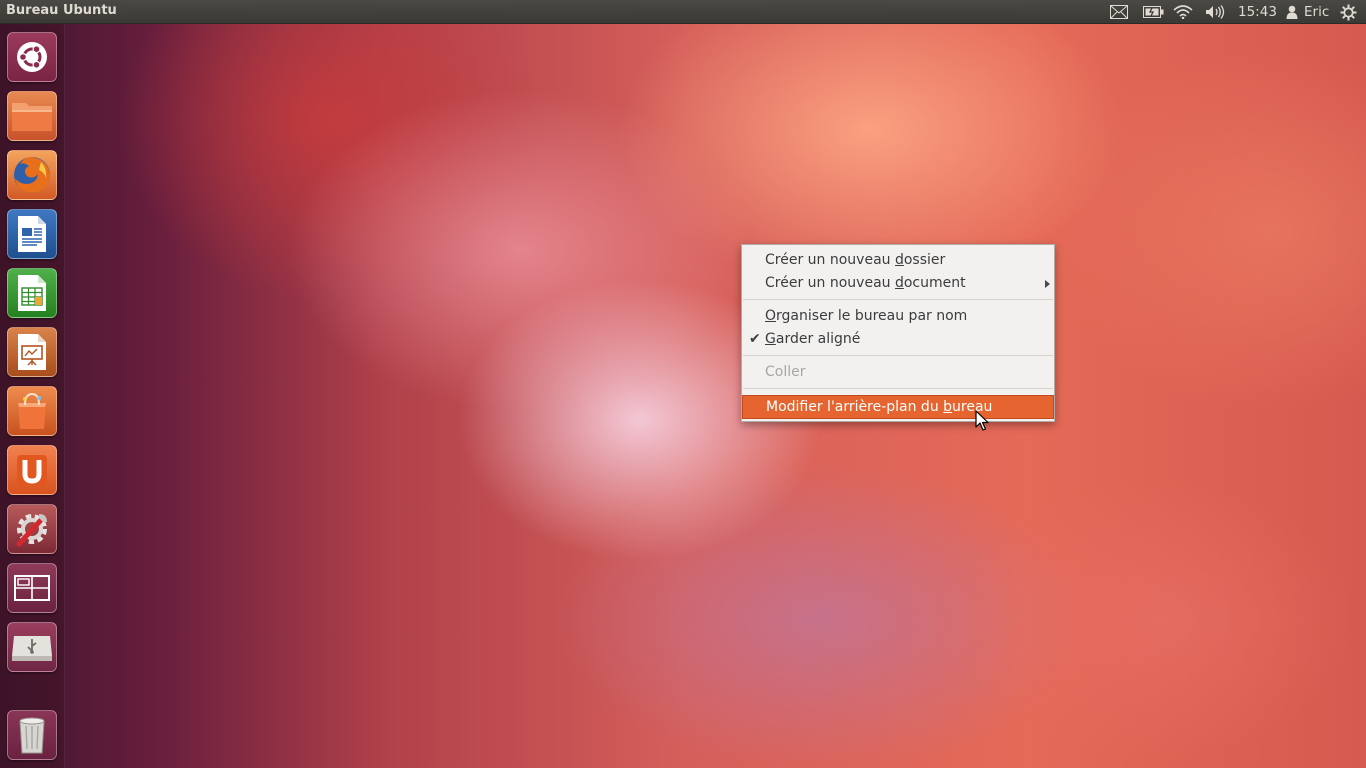  I want to click on submenu-arrow-icon, so click(1047, 284).